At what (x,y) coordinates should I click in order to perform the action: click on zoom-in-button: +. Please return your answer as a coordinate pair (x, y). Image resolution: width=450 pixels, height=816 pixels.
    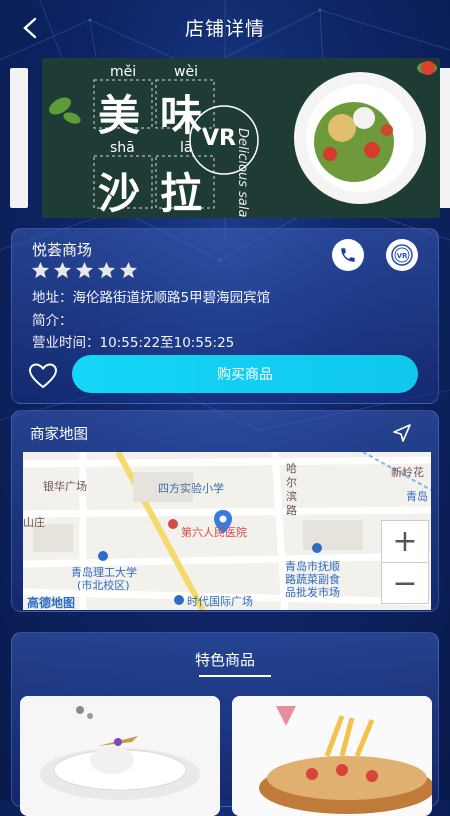
    Looking at the image, I should click on (405, 541).